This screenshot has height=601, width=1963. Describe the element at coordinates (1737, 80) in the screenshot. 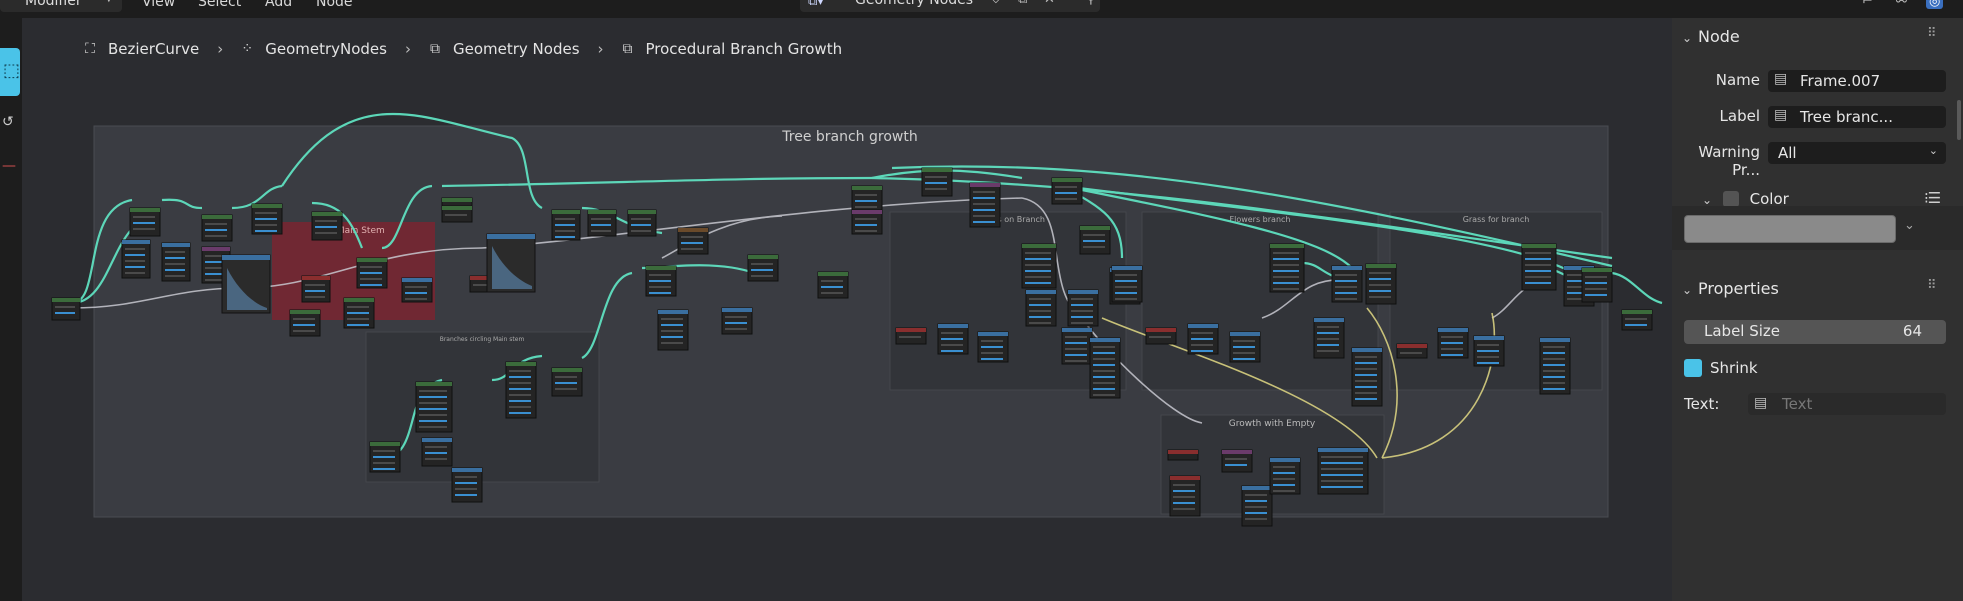

I see `name-label: Name` at that location.